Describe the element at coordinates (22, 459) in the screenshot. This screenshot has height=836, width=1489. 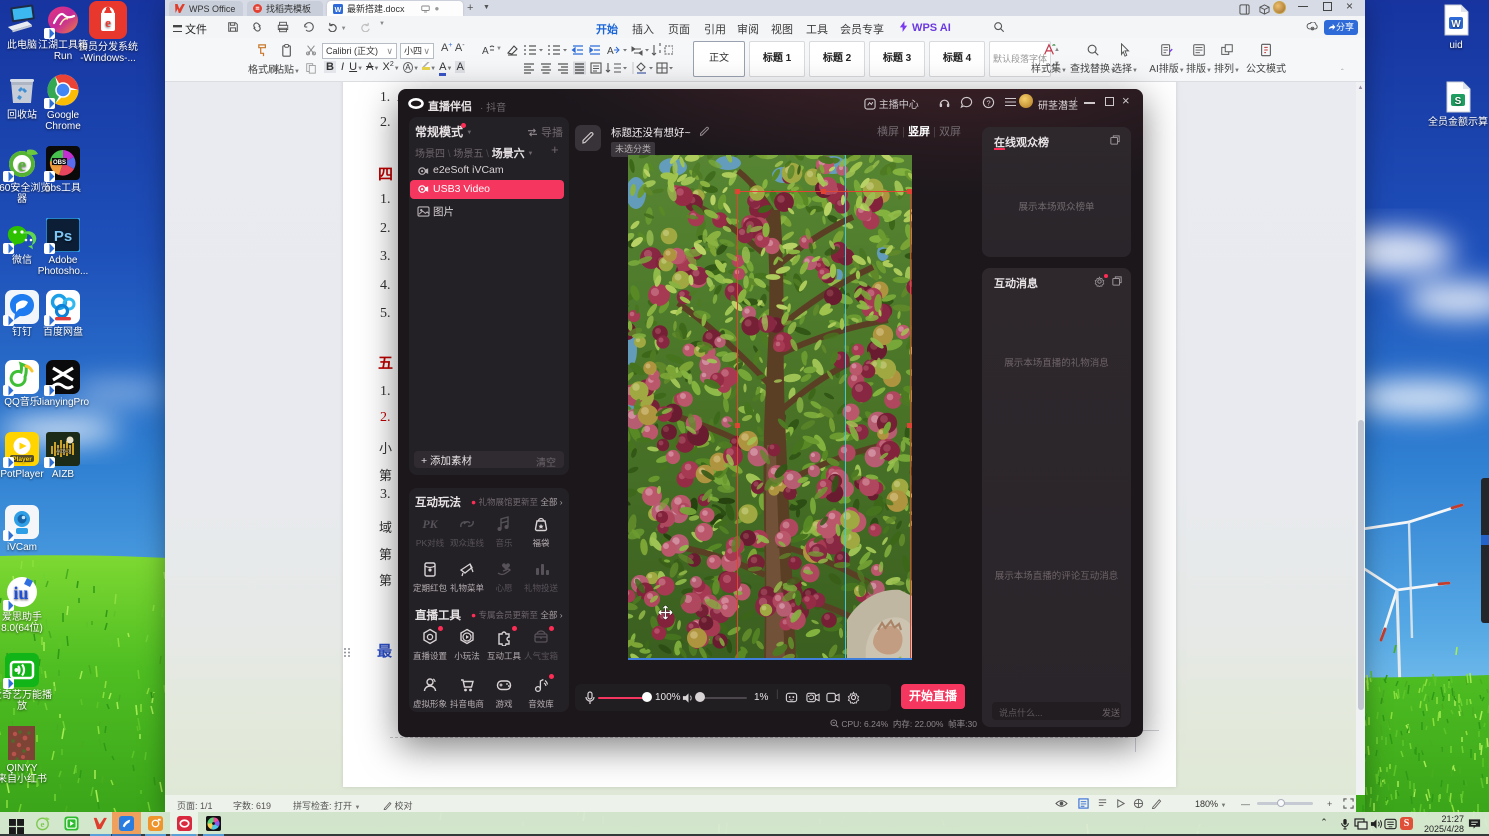
I see `svg-text: Player` at that location.